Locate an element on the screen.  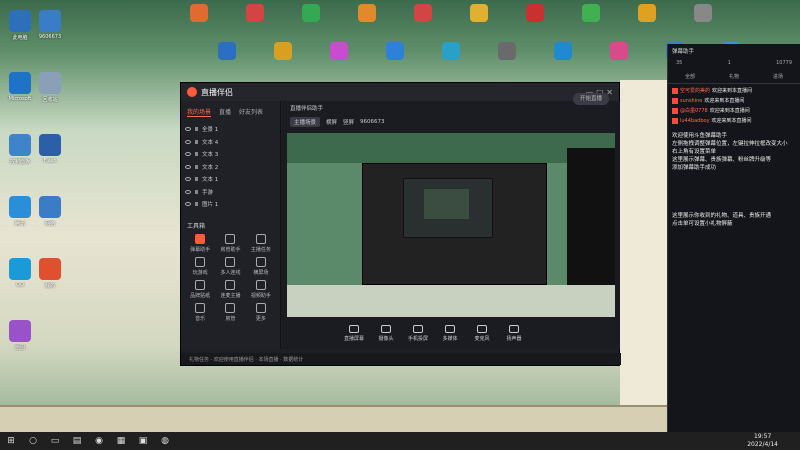
scene-option: 竖屏 is located at coordinates (348, 122).